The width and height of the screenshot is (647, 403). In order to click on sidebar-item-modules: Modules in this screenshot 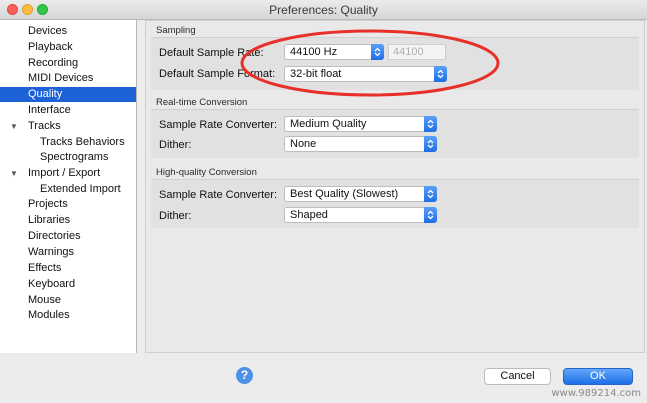, I will do `click(68, 315)`.